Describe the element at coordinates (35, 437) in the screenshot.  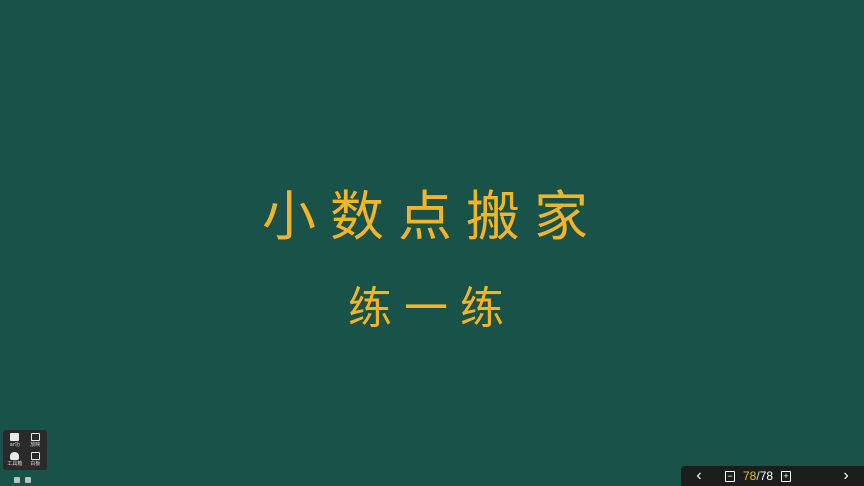
I see `monitor-icon` at that location.